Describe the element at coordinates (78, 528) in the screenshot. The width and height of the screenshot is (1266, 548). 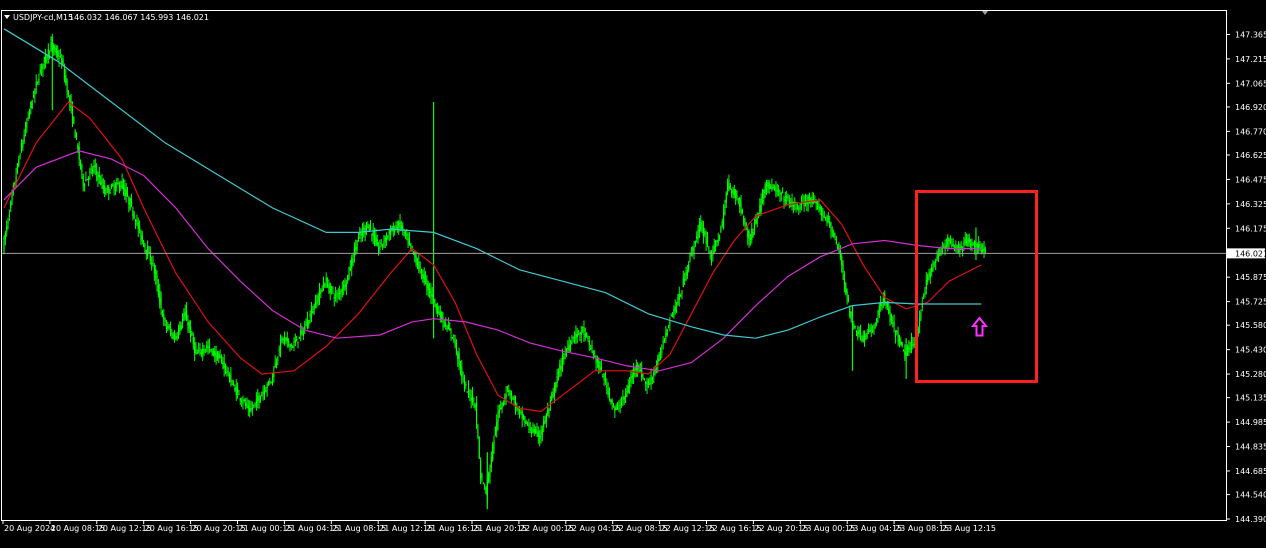
I see `x-tick-label: 20 Aug 08:15` at that location.